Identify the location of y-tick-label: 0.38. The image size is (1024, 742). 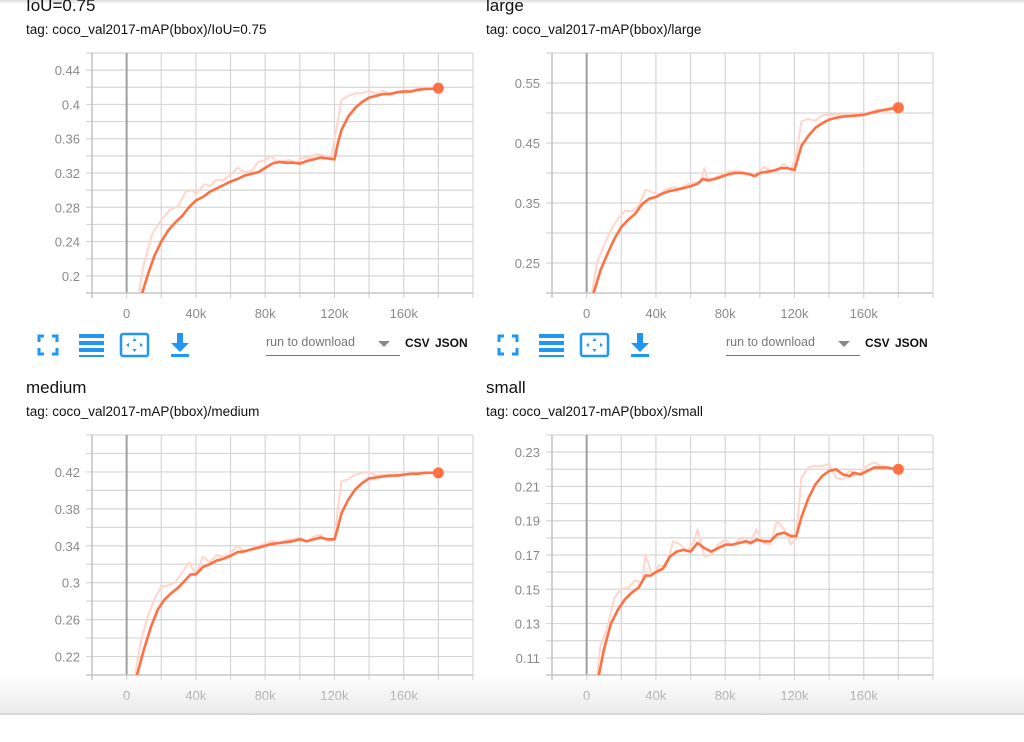
(67, 509).